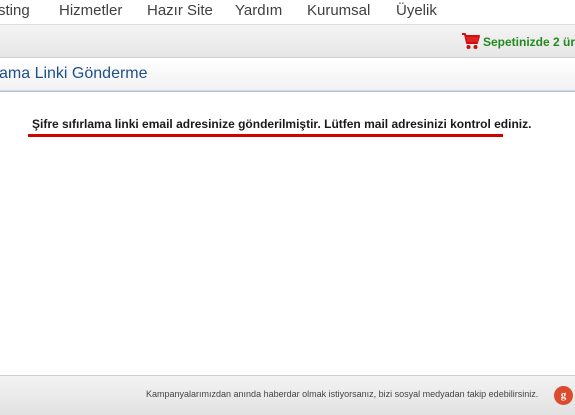  What do you see at coordinates (416, 11) in the screenshot?
I see `nav-item-uyelik: Üyelik` at bounding box center [416, 11].